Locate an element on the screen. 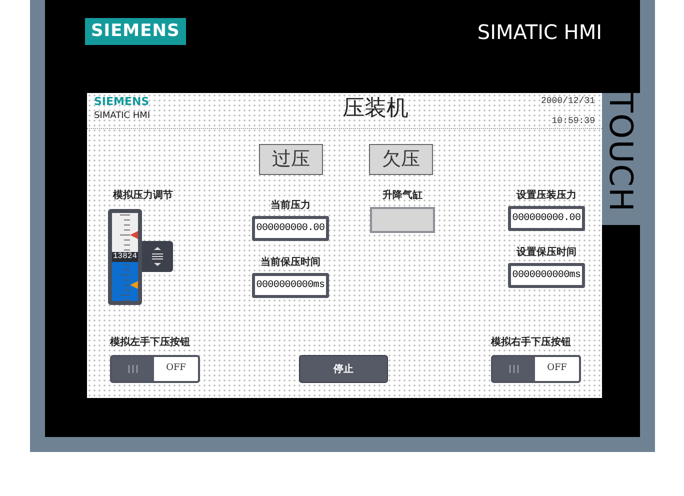  slider-label: 模拟压力调节 is located at coordinates (143, 196).